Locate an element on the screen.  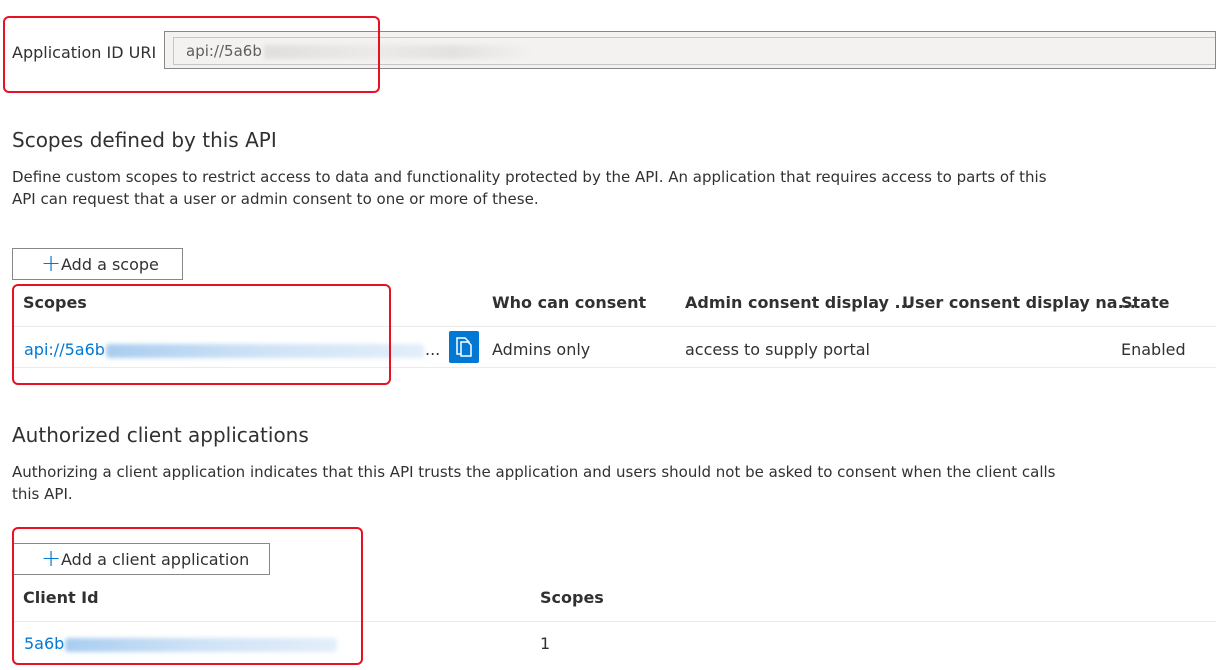
add-scope-button: + Add a scope is located at coordinates (97, 264).